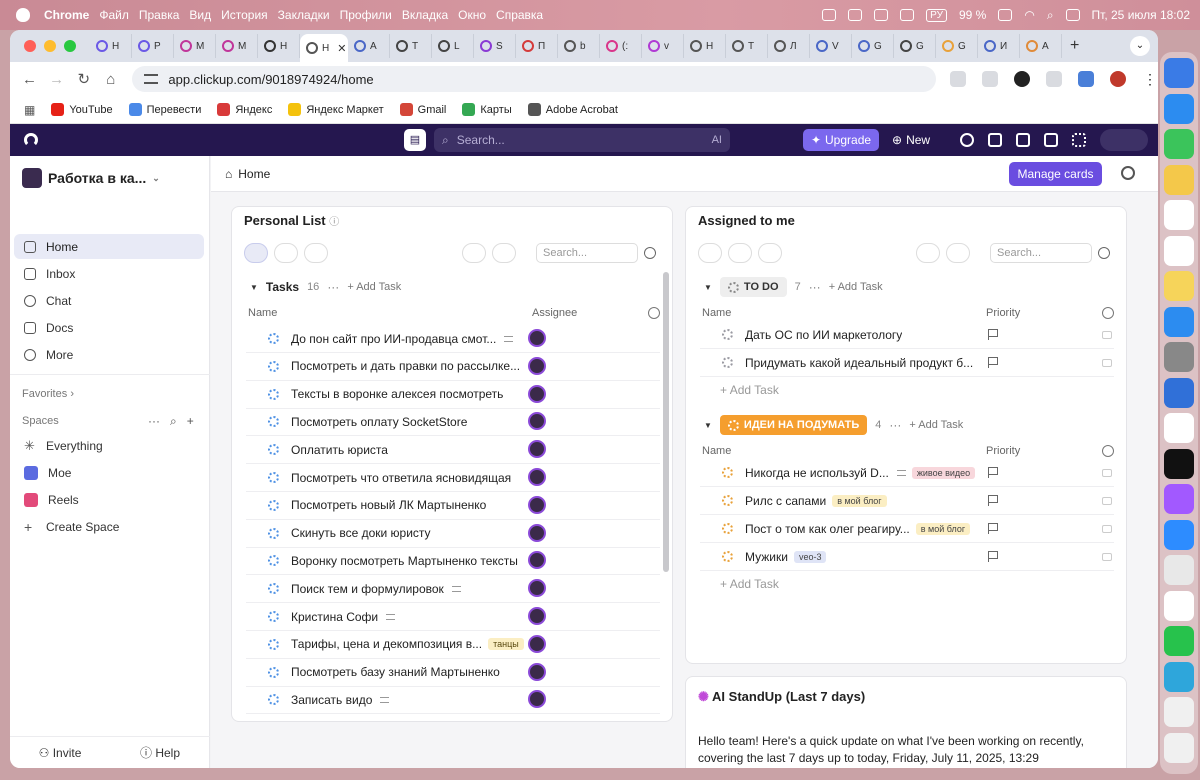 Image resolution: width=1200 pixels, height=780 pixels. I want to click on add-task-button: + Add Task, so click(856, 287).